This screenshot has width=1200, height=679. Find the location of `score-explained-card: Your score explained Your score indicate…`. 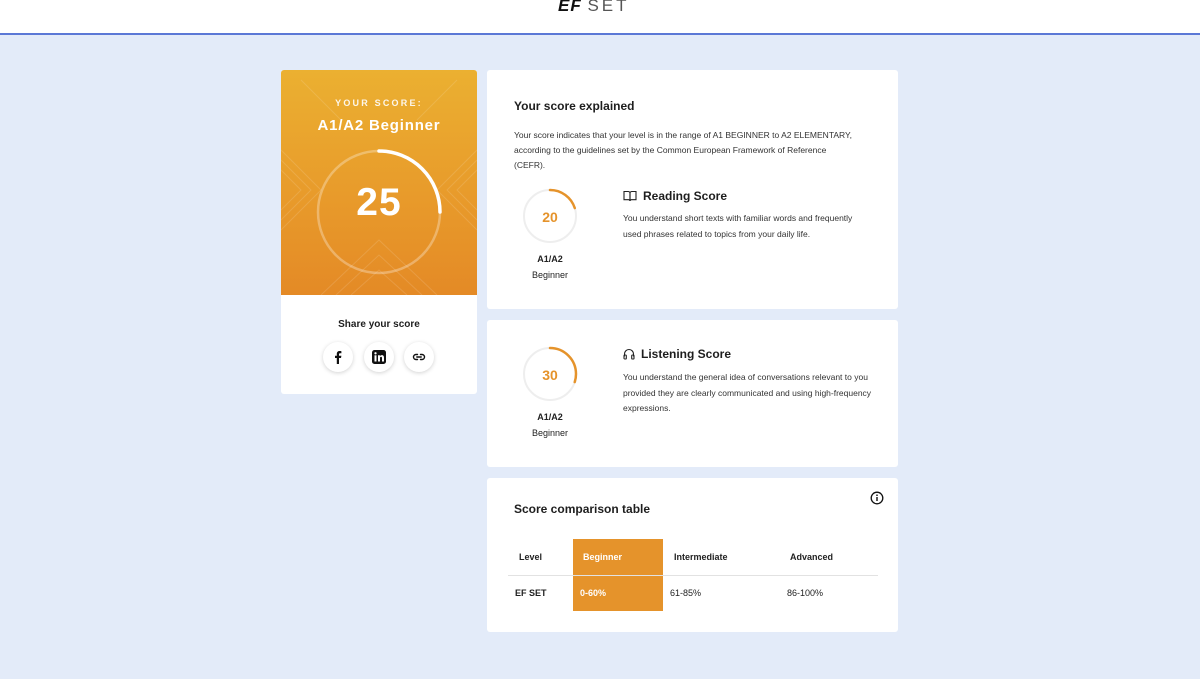

score-explained-card: Your score explained Your score indicate… is located at coordinates (692, 189).